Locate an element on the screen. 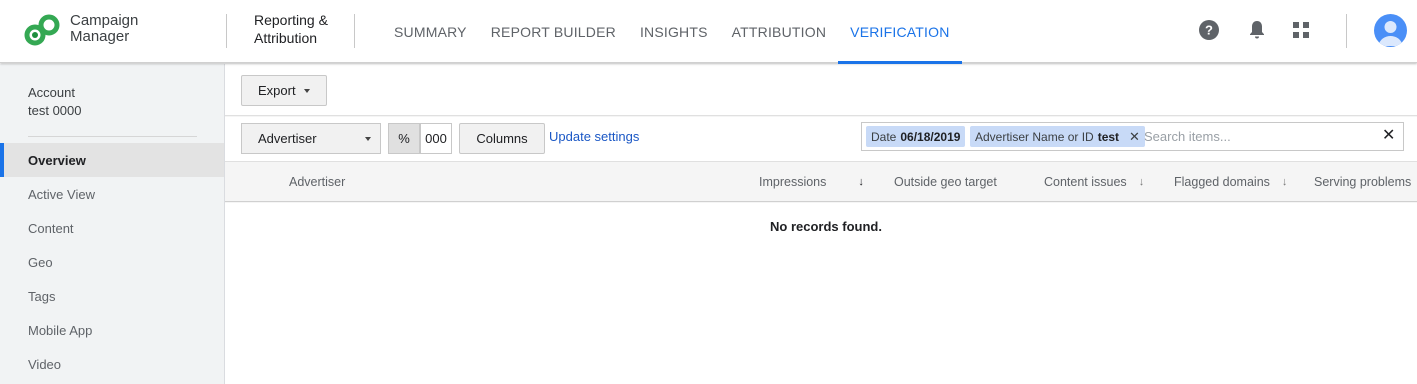  person-icon is located at coordinates (1390, 33).